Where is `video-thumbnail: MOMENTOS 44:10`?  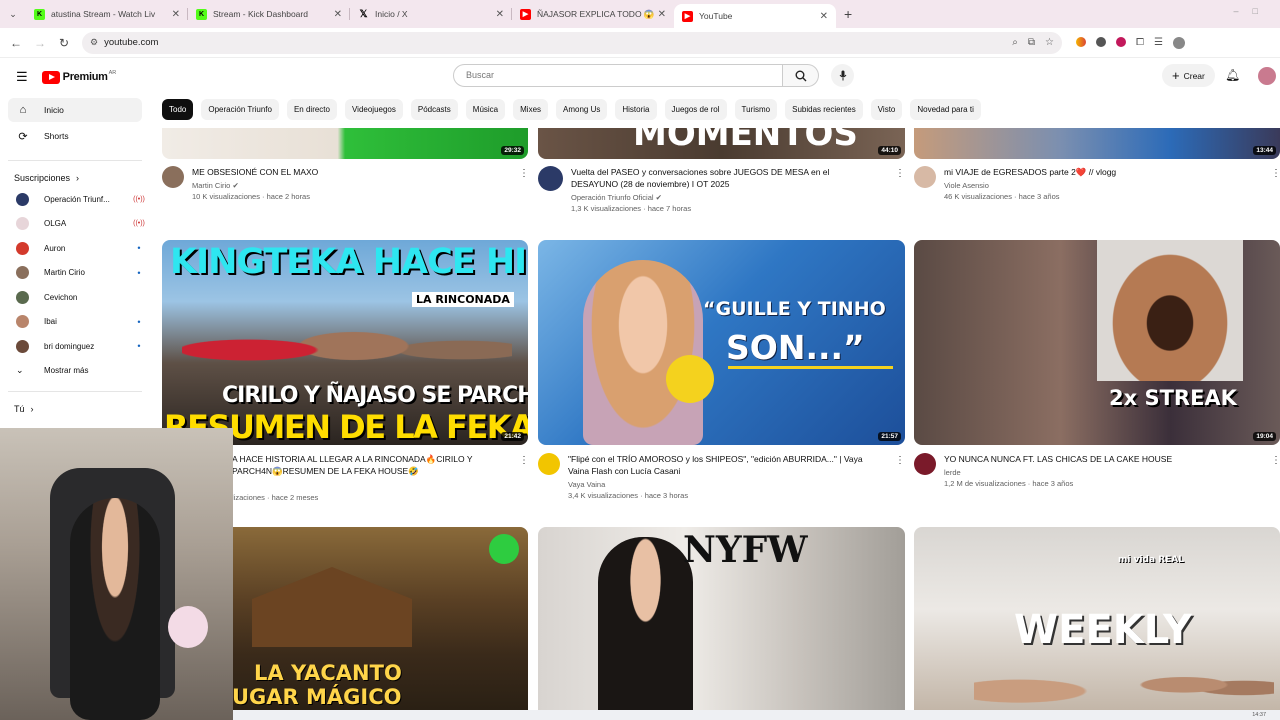 video-thumbnail: MOMENTOS 44:10 is located at coordinates (721, 143).